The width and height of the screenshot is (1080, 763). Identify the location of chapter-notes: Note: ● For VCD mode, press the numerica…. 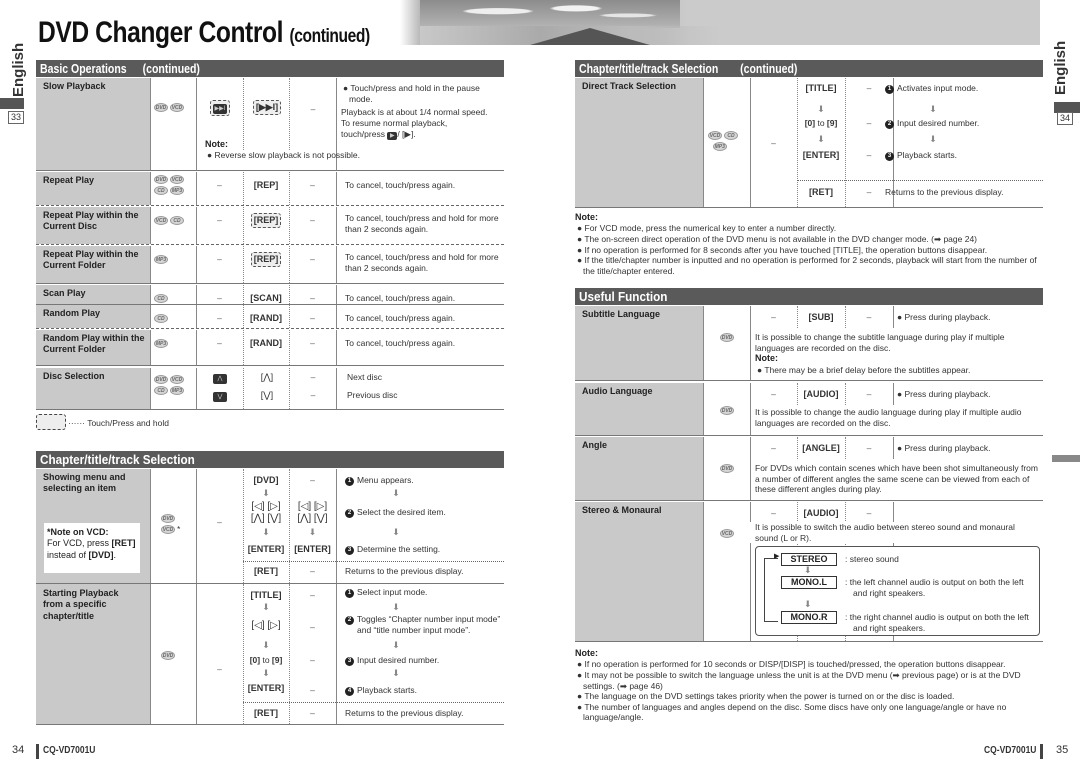
(810, 244).